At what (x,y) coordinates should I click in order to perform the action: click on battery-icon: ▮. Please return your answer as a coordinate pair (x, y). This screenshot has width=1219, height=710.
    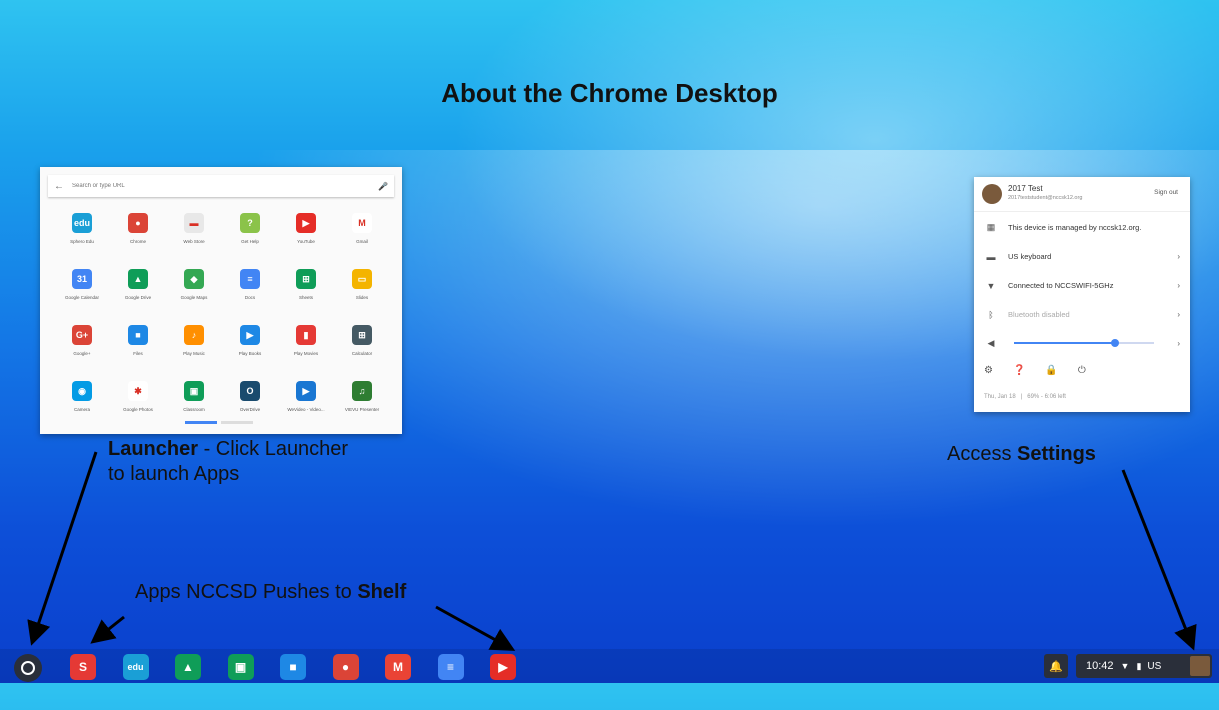
    Looking at the image, I should click on (1139, 665).